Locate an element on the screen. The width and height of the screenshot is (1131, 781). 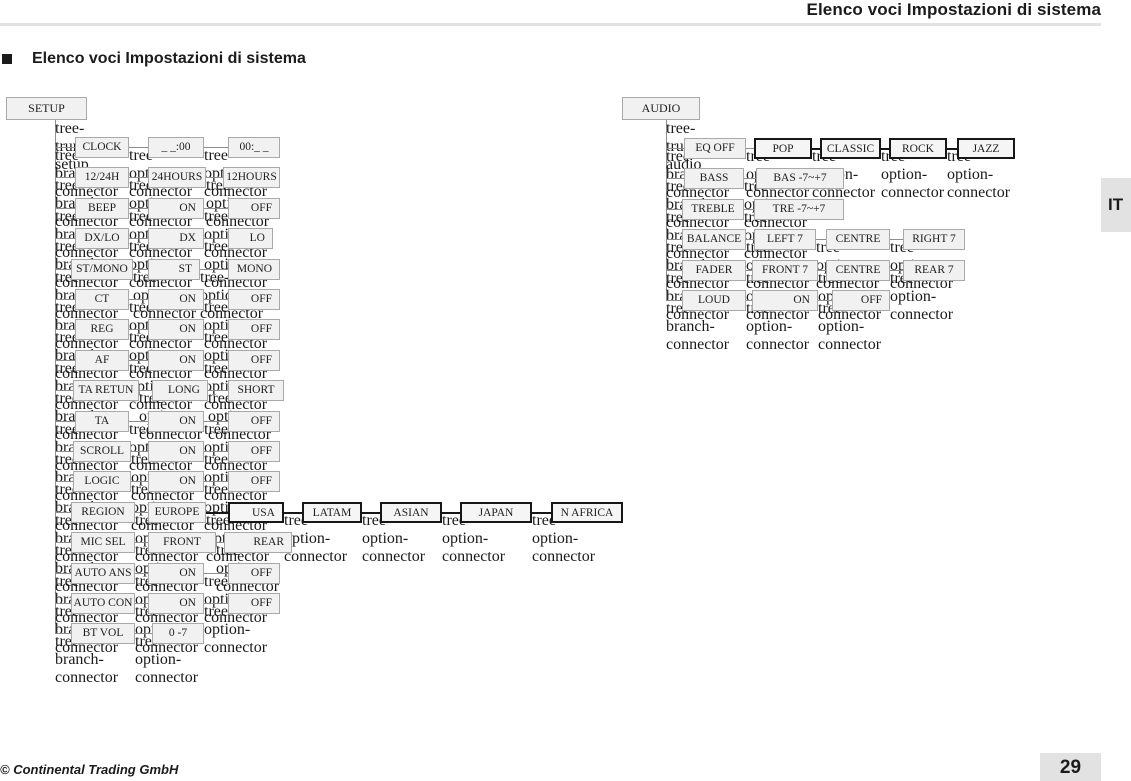
tree-option-short: SHORT is located at coordinates (256, 390).